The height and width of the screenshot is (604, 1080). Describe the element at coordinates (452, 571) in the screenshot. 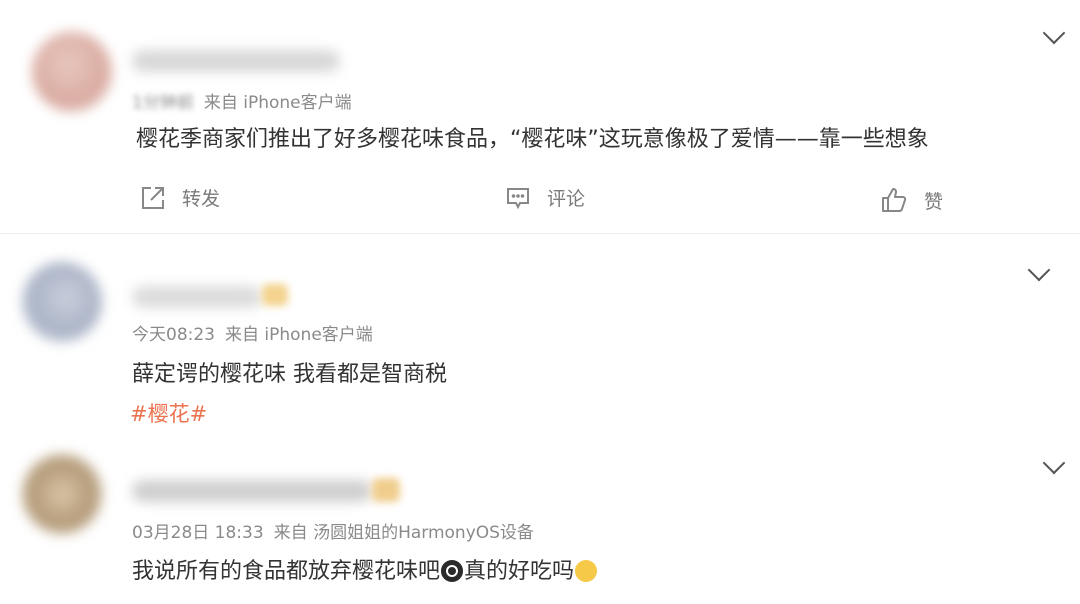

I see `hear-no-evil-emoji-icon` at that location.